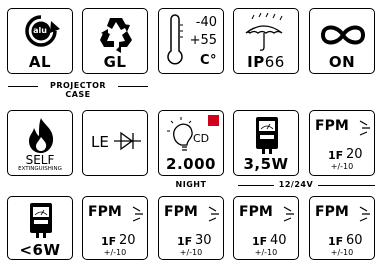 This screenshot has width=379, height=261. I want to click on fpm-value: 40, so click(278, 240).